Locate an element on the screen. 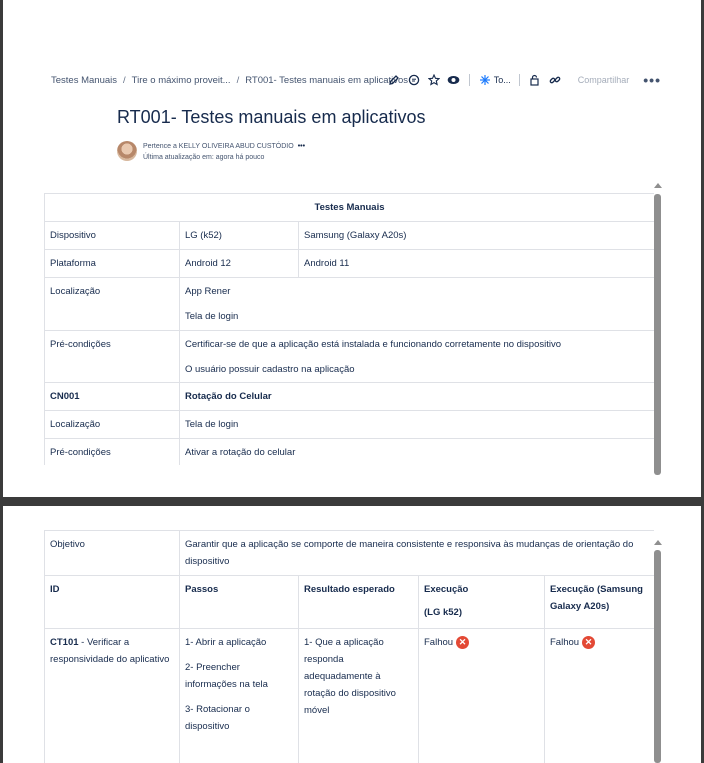 The image size is (704, 763). last-updated: Última atualização em: agora há pouco is located at coordinates (204, 157).